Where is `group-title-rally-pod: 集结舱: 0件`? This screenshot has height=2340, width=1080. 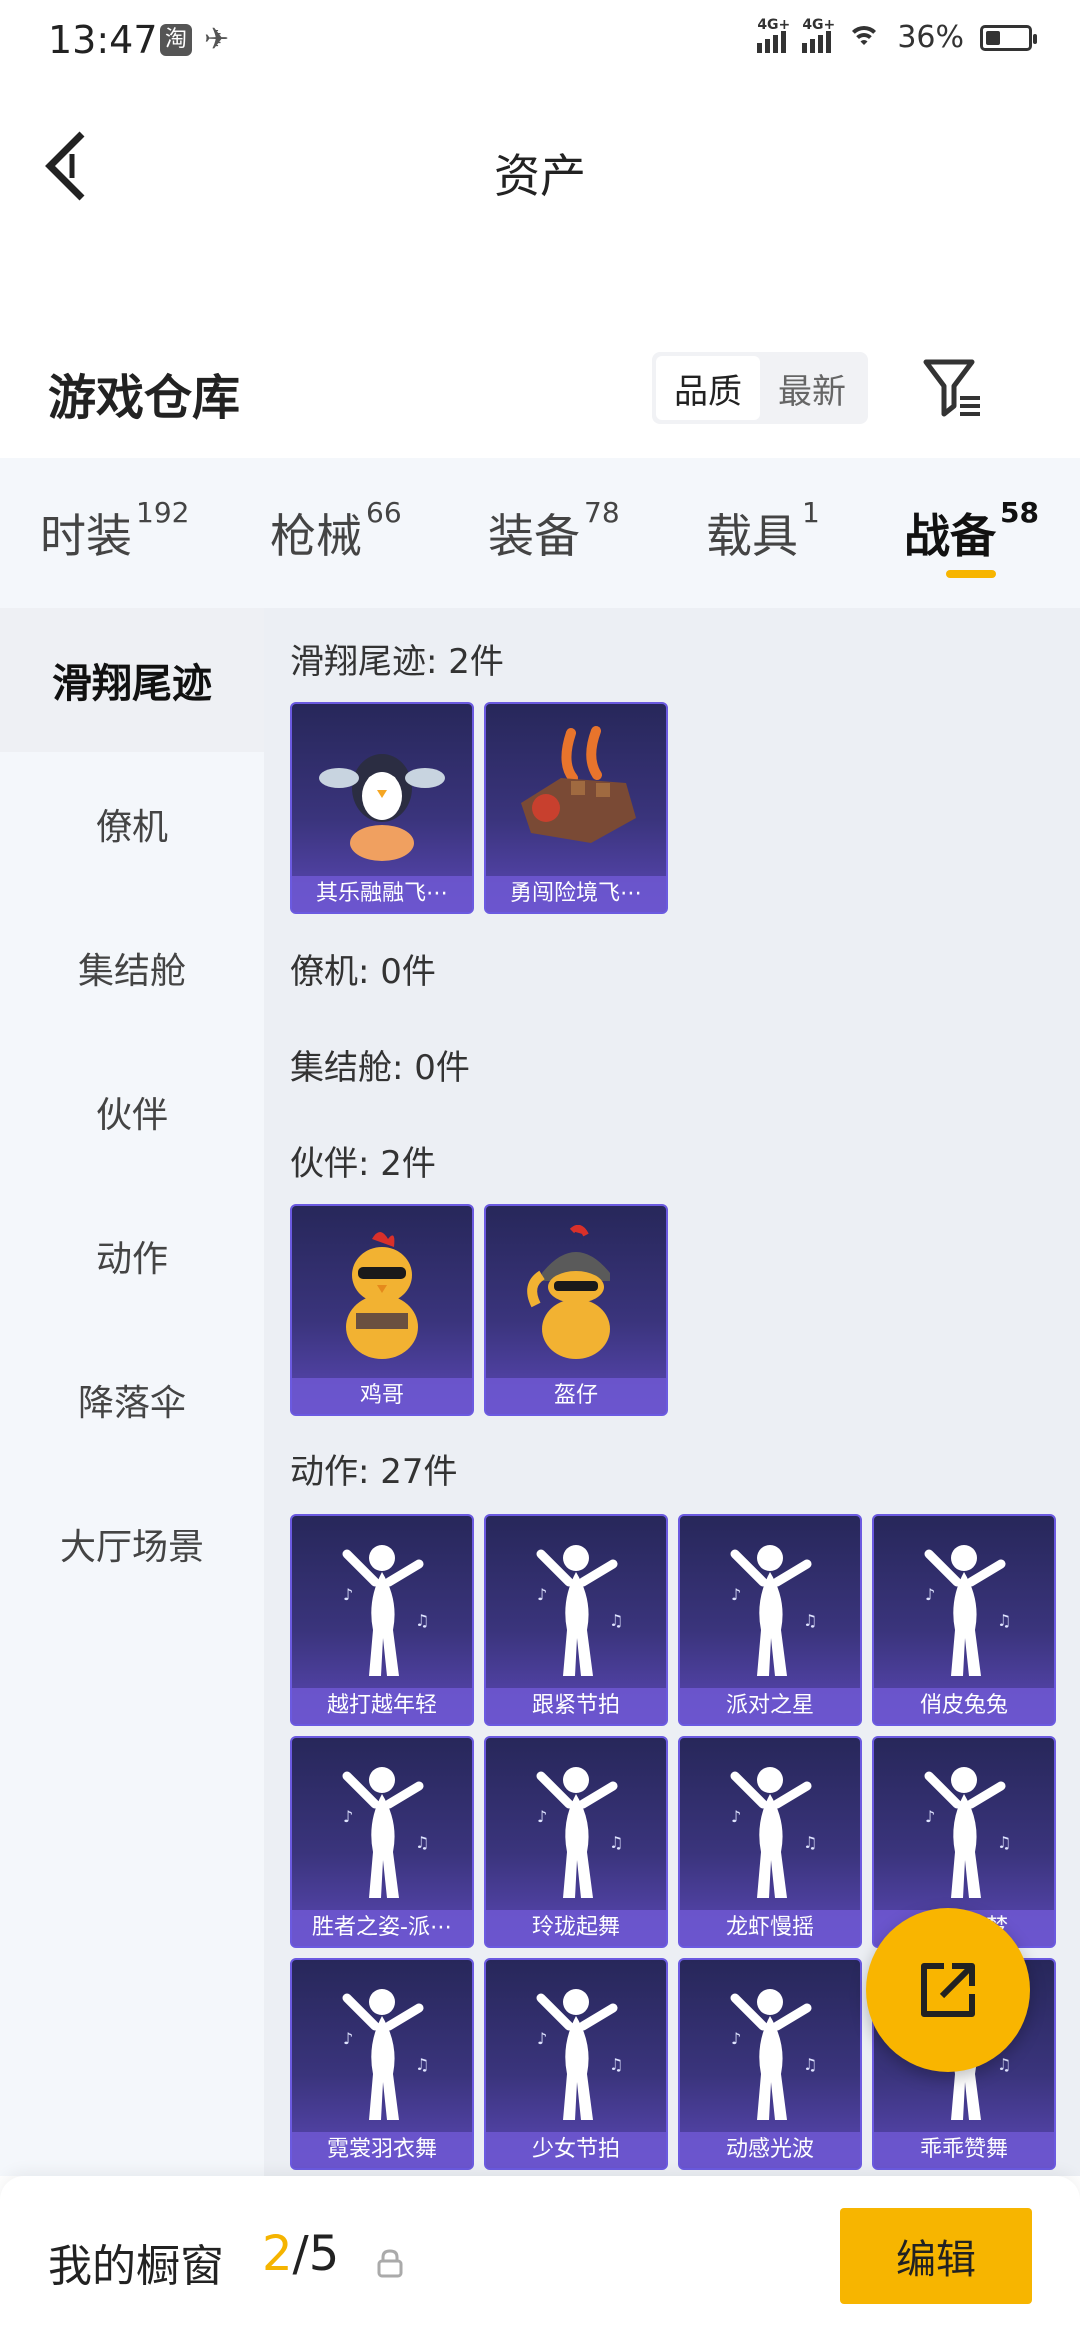
group-title-rally-pod: 集结舱: 0件 is located at coordinates (380, 1068).